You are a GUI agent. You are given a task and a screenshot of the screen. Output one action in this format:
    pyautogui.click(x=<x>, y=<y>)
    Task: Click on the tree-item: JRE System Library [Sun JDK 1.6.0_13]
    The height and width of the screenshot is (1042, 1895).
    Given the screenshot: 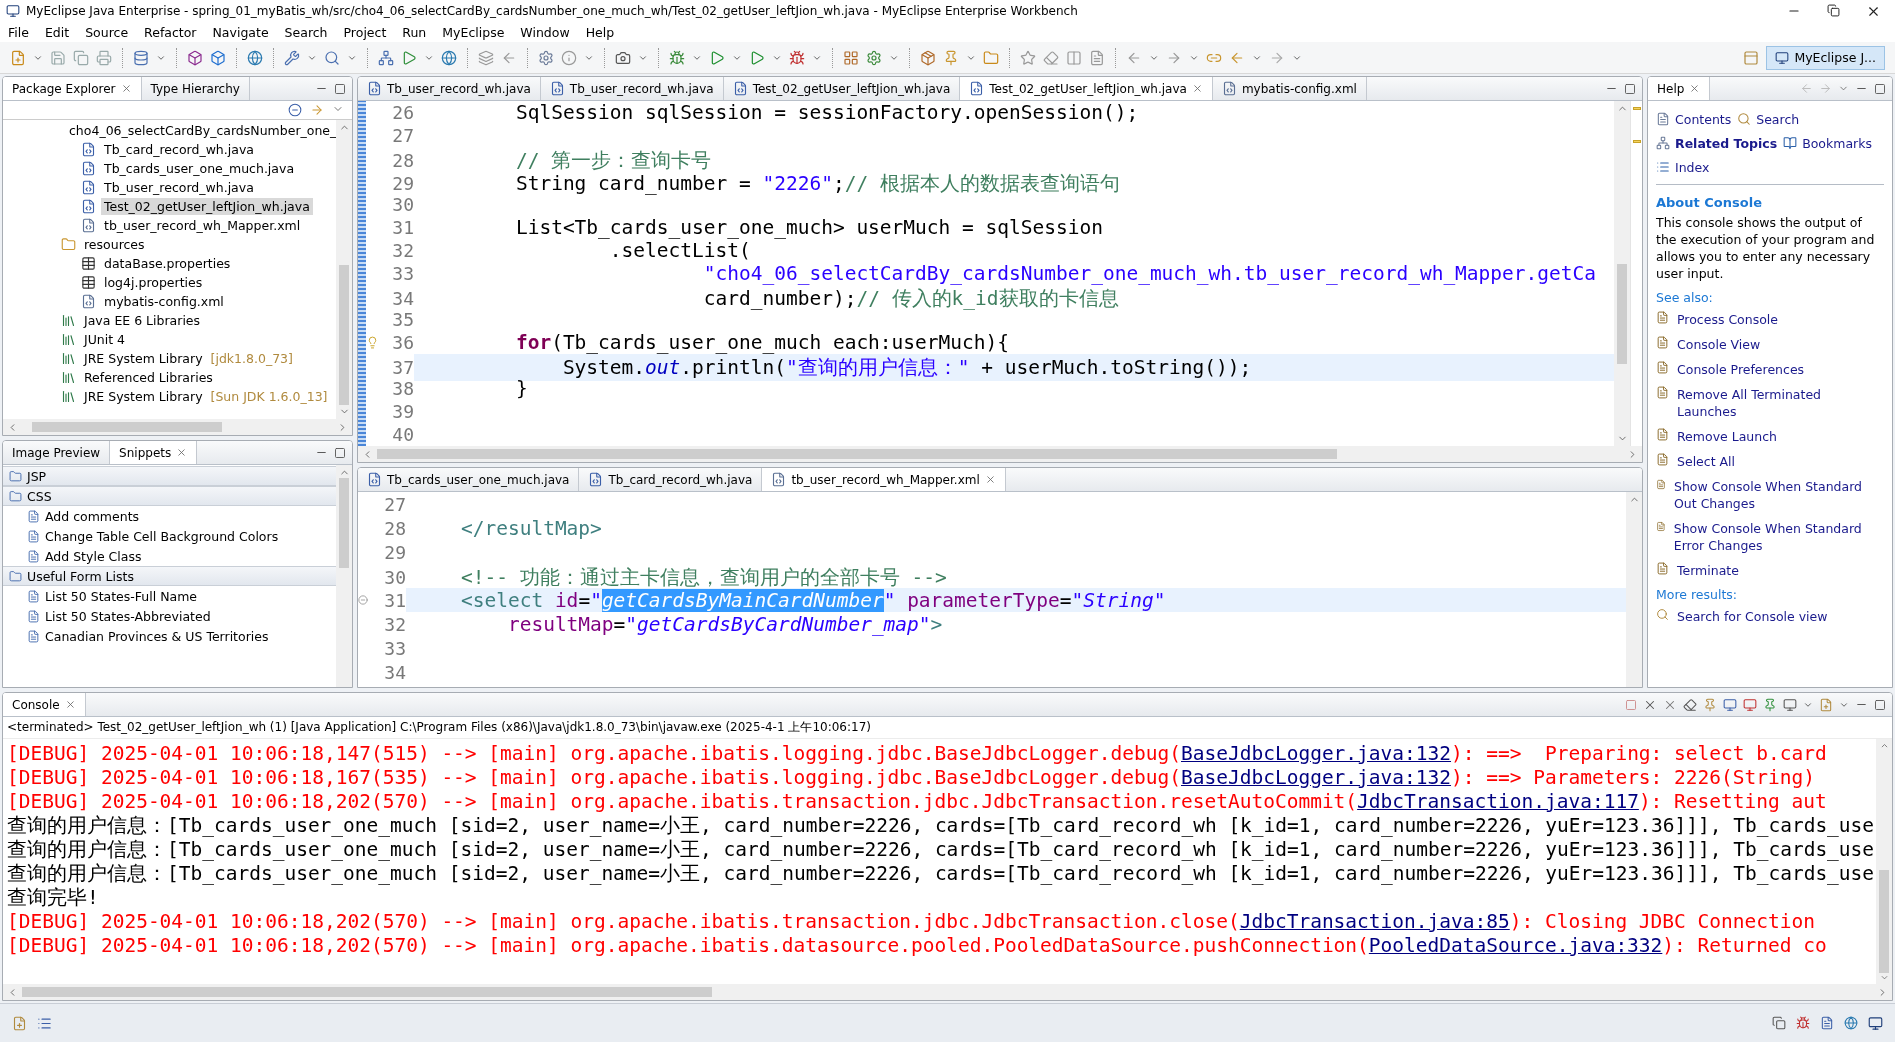 What is the action you would take?
    pyautogui.click(x=169, y=396)
    